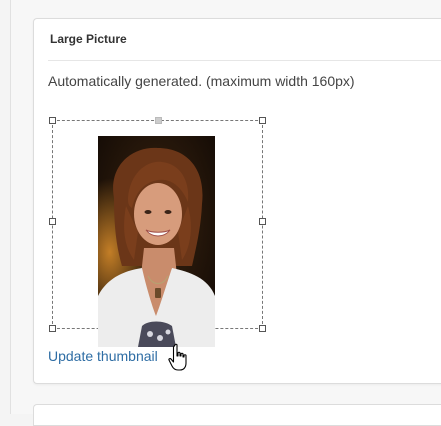  Describe the element at coordinates (52, 120) in the screenshot. I see `resize-handle-top-left` at that location.